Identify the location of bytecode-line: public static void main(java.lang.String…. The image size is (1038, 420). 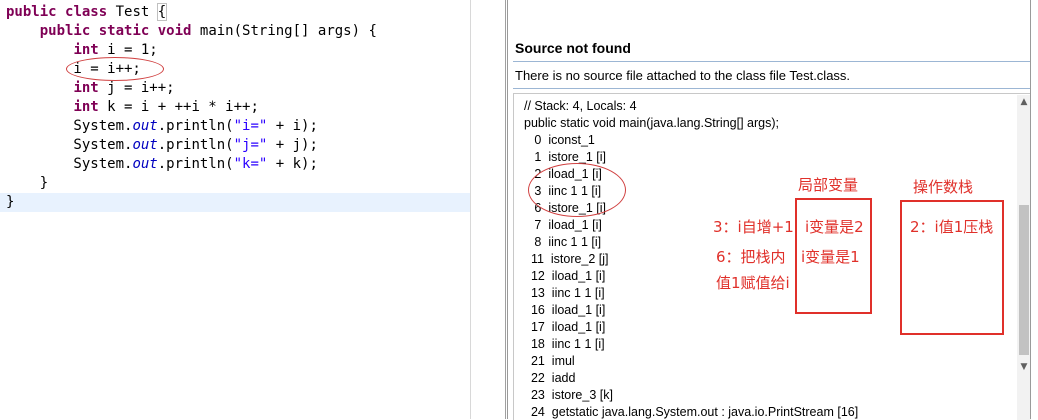
(651, 123).